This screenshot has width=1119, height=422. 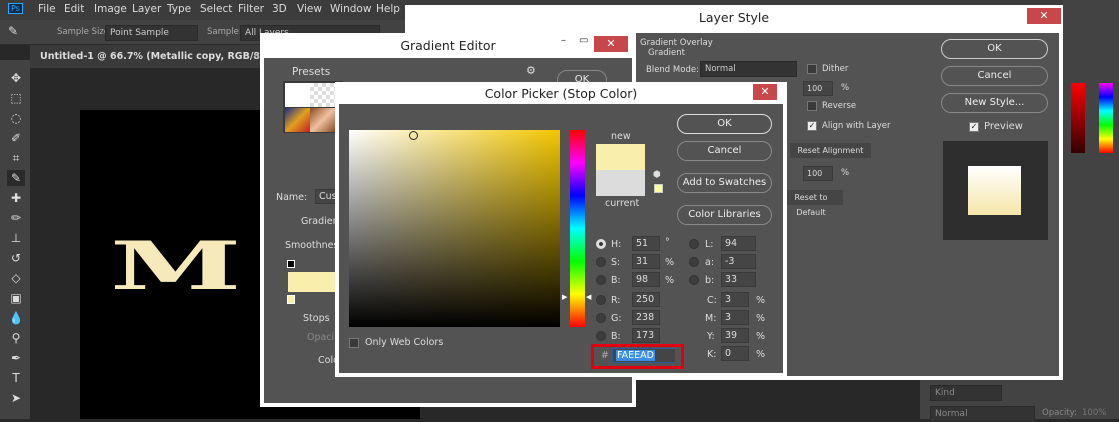 I want to click on dither-checkbox, so click(x=812, y=69).